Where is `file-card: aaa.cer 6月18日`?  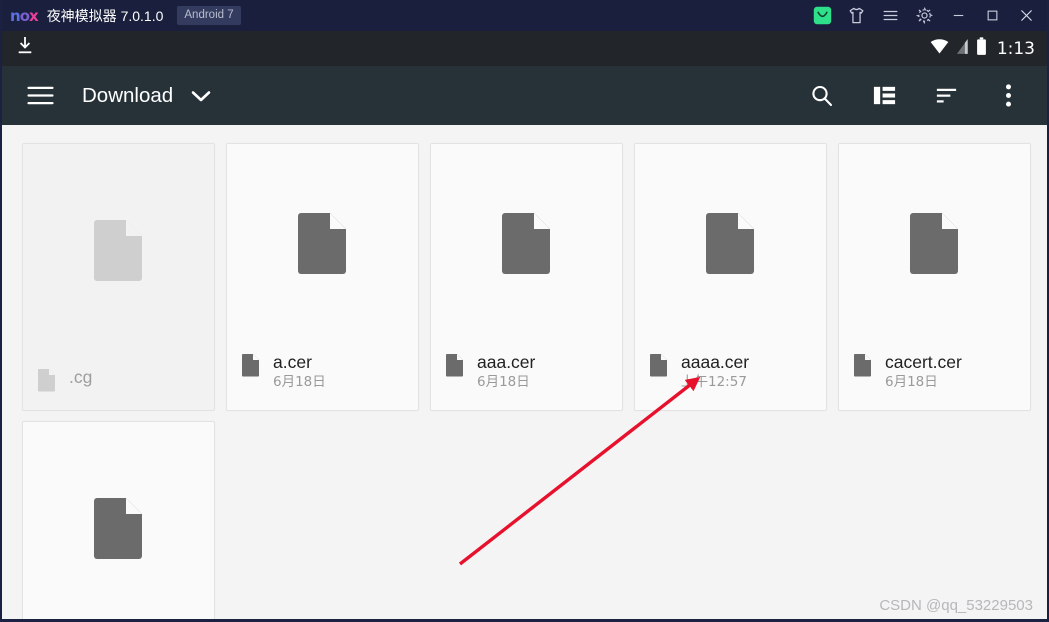
file-card: aaa.cer 6月18日 is located at coordinates (526, 277).